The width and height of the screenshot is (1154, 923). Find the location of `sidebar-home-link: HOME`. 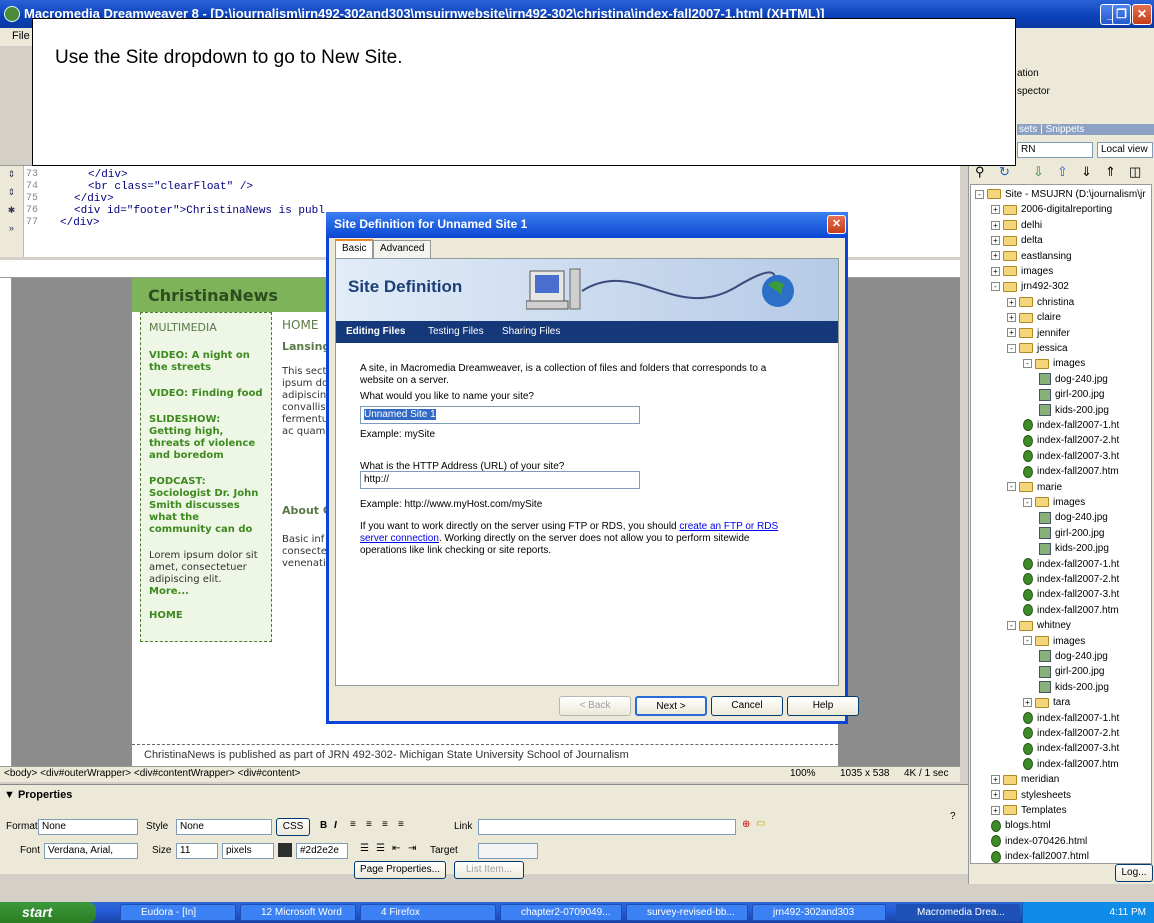

sidebar-home-link: HOME is located at coordinates (206, 616).